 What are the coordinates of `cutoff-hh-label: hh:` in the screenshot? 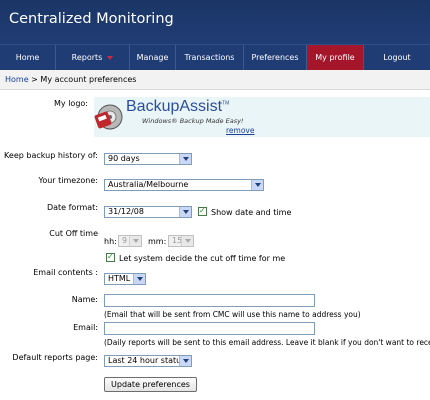 It's located at (110, 241).